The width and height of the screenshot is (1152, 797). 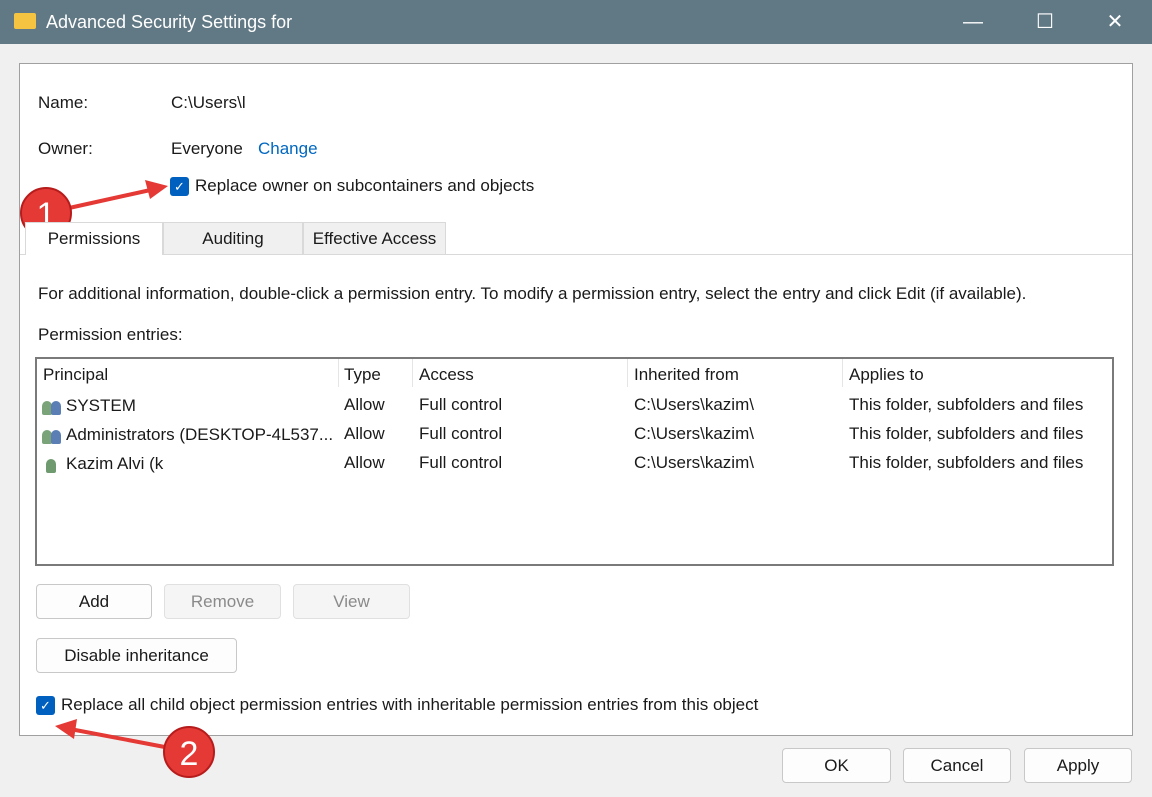 What do you see at coordinates (52, 463) in the screenshot?
I see `user-icon` at bounding box center [52, 463].